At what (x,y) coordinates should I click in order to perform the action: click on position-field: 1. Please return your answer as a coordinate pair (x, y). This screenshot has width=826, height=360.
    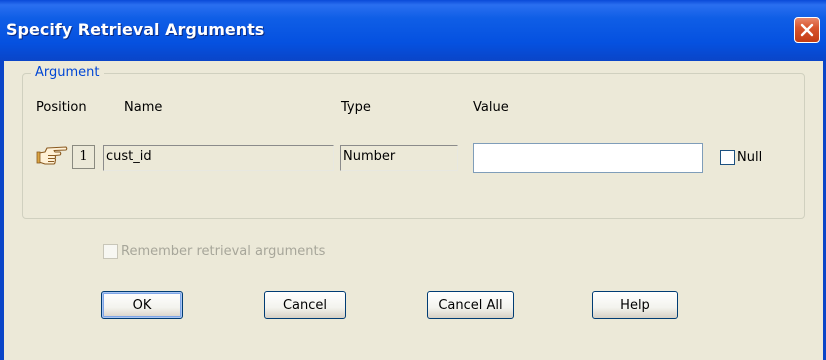
    Looking at the image, I should click on (83, 157).